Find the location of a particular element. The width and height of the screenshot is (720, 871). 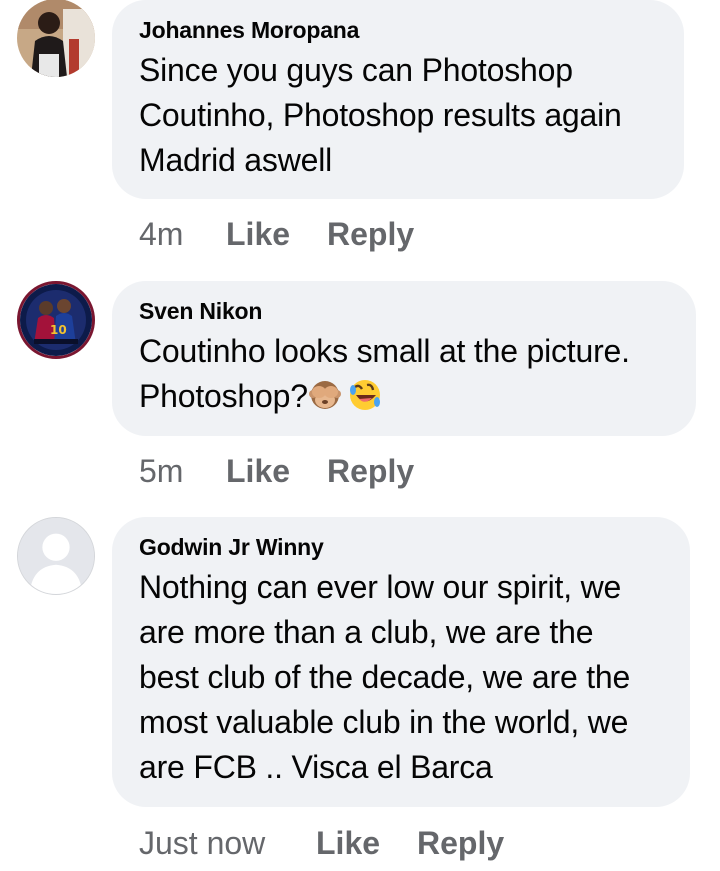

svg-text: 10 is located at coordinates (58, 330).